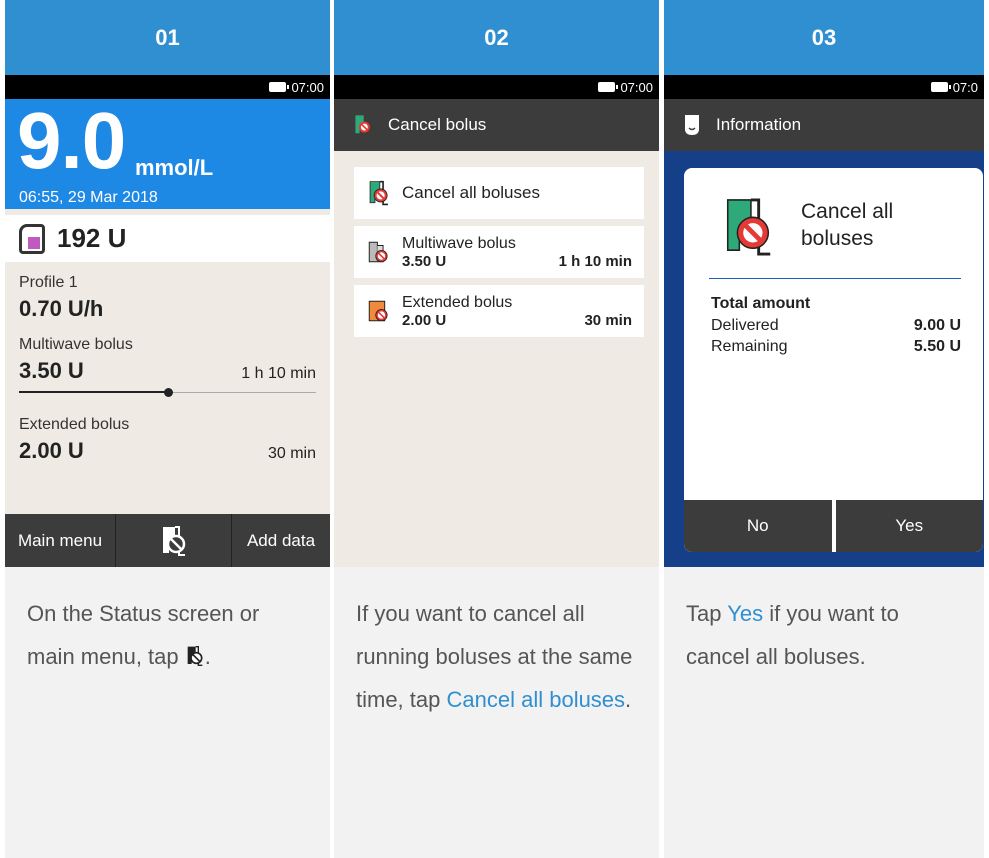 The width and height of the screenshot is (989, 858). I want to click on item-amount: 3.50 U, so click(424, 261).